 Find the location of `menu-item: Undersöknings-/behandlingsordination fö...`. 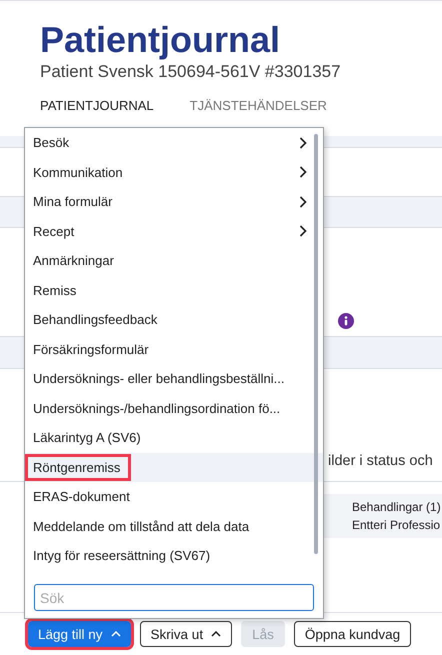

menu-item: Undersöknings-/behandlingsordination fö... is located at coordinates (174, 408).